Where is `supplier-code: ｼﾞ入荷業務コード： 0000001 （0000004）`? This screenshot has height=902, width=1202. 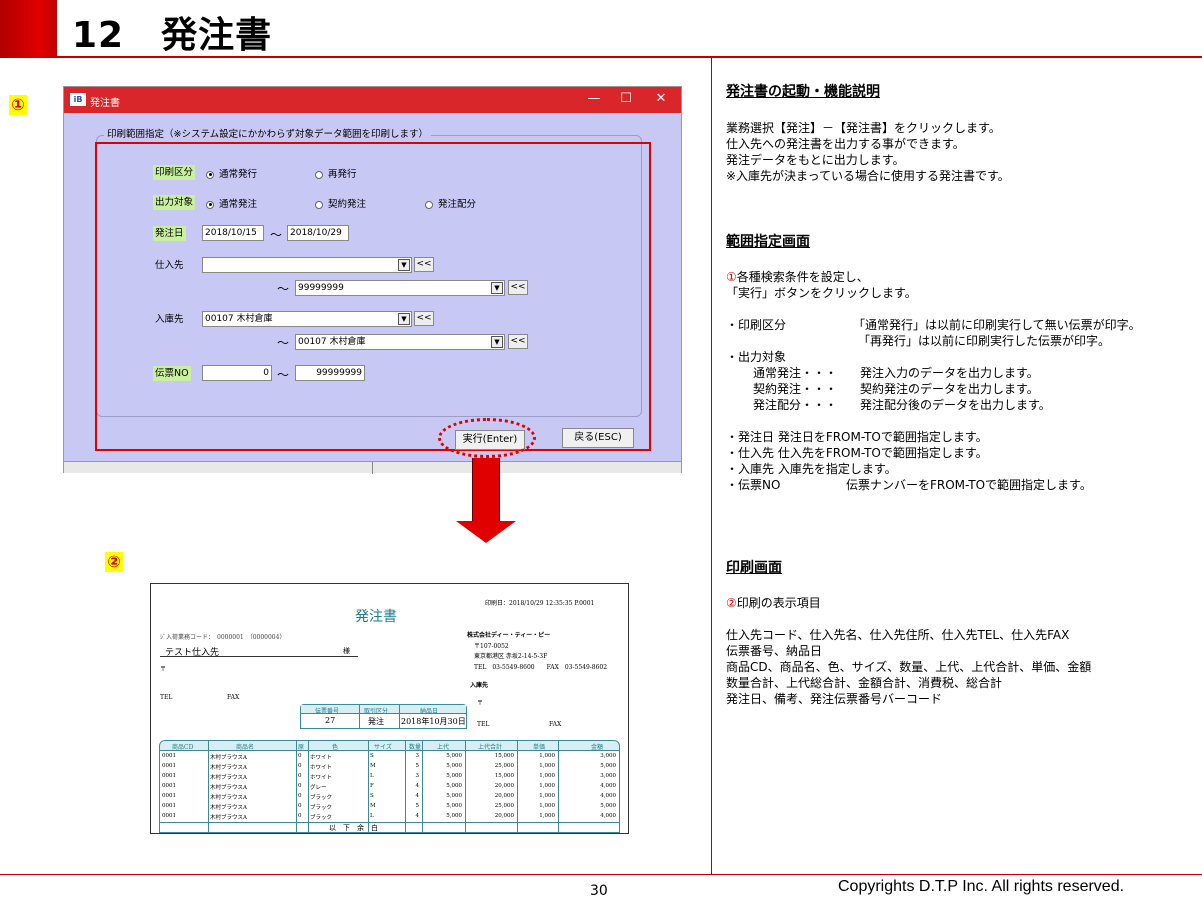
supplier-code: ｼﾞ入荷業務コード： 0000001 （0000004） is located at coordinates (223, 637).